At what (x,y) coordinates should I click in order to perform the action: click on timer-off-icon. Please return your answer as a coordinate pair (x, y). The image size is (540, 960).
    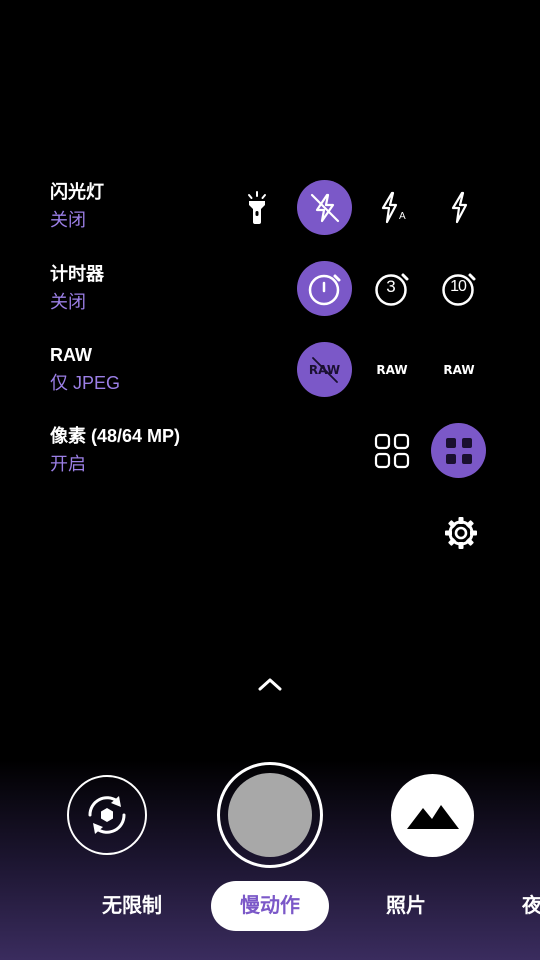
    Looking at the image, I should click on (324, 289).